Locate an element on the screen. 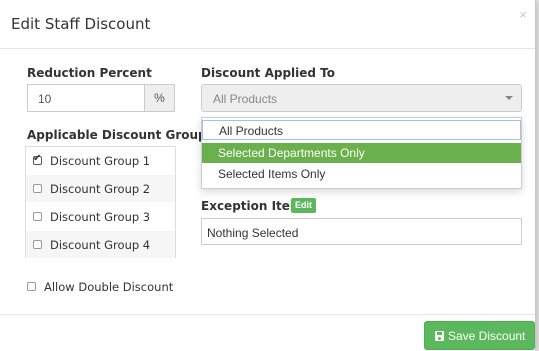  modal-title: Edit Staff Discount is located at coordinates (81, 24).